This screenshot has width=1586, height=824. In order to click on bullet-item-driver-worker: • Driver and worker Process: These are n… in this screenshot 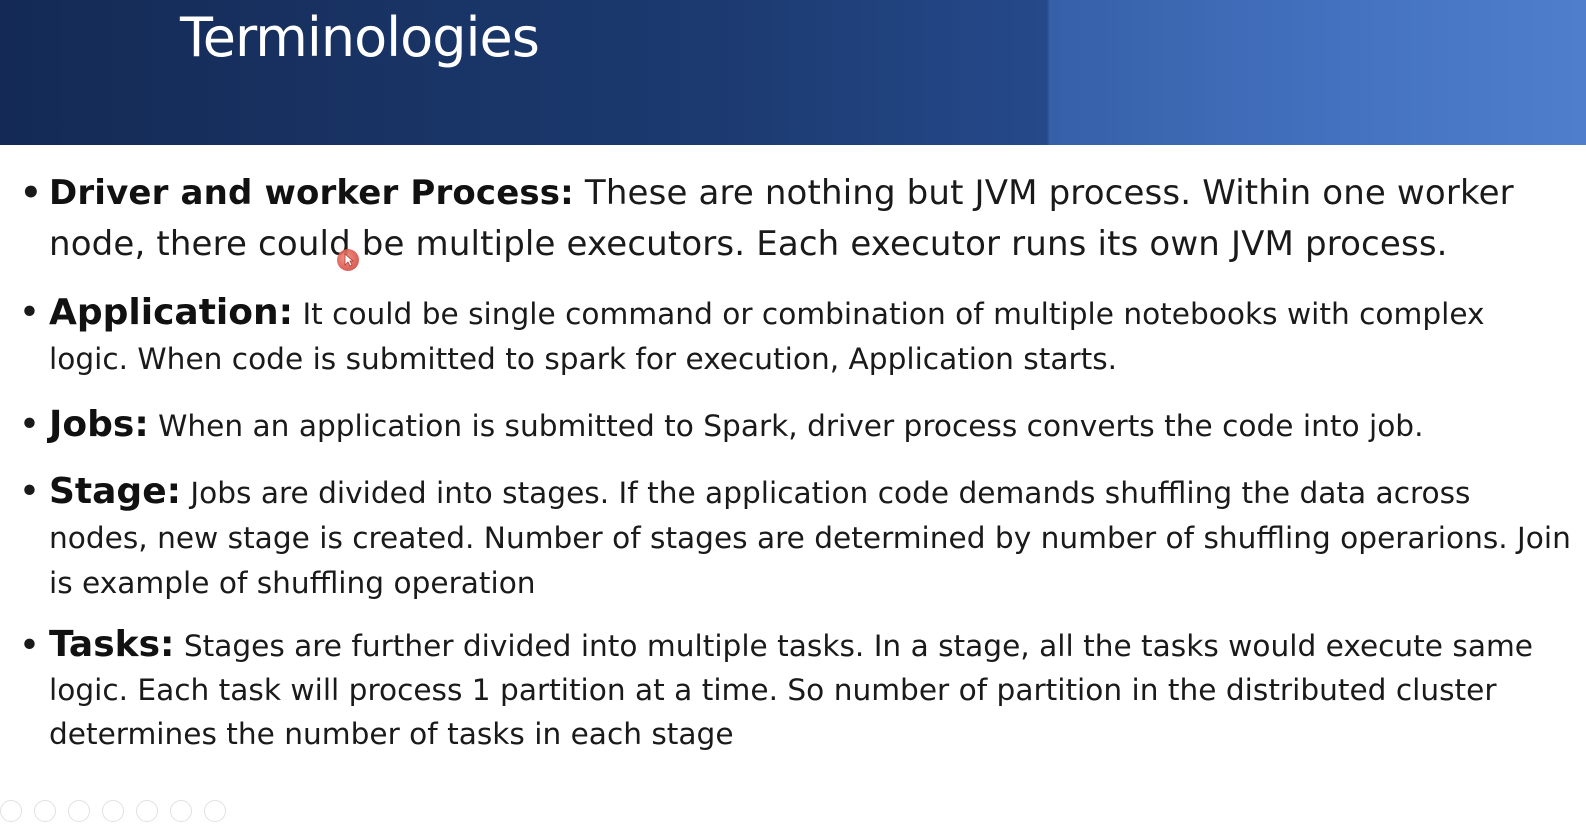, I will do `click(793, 219)`.